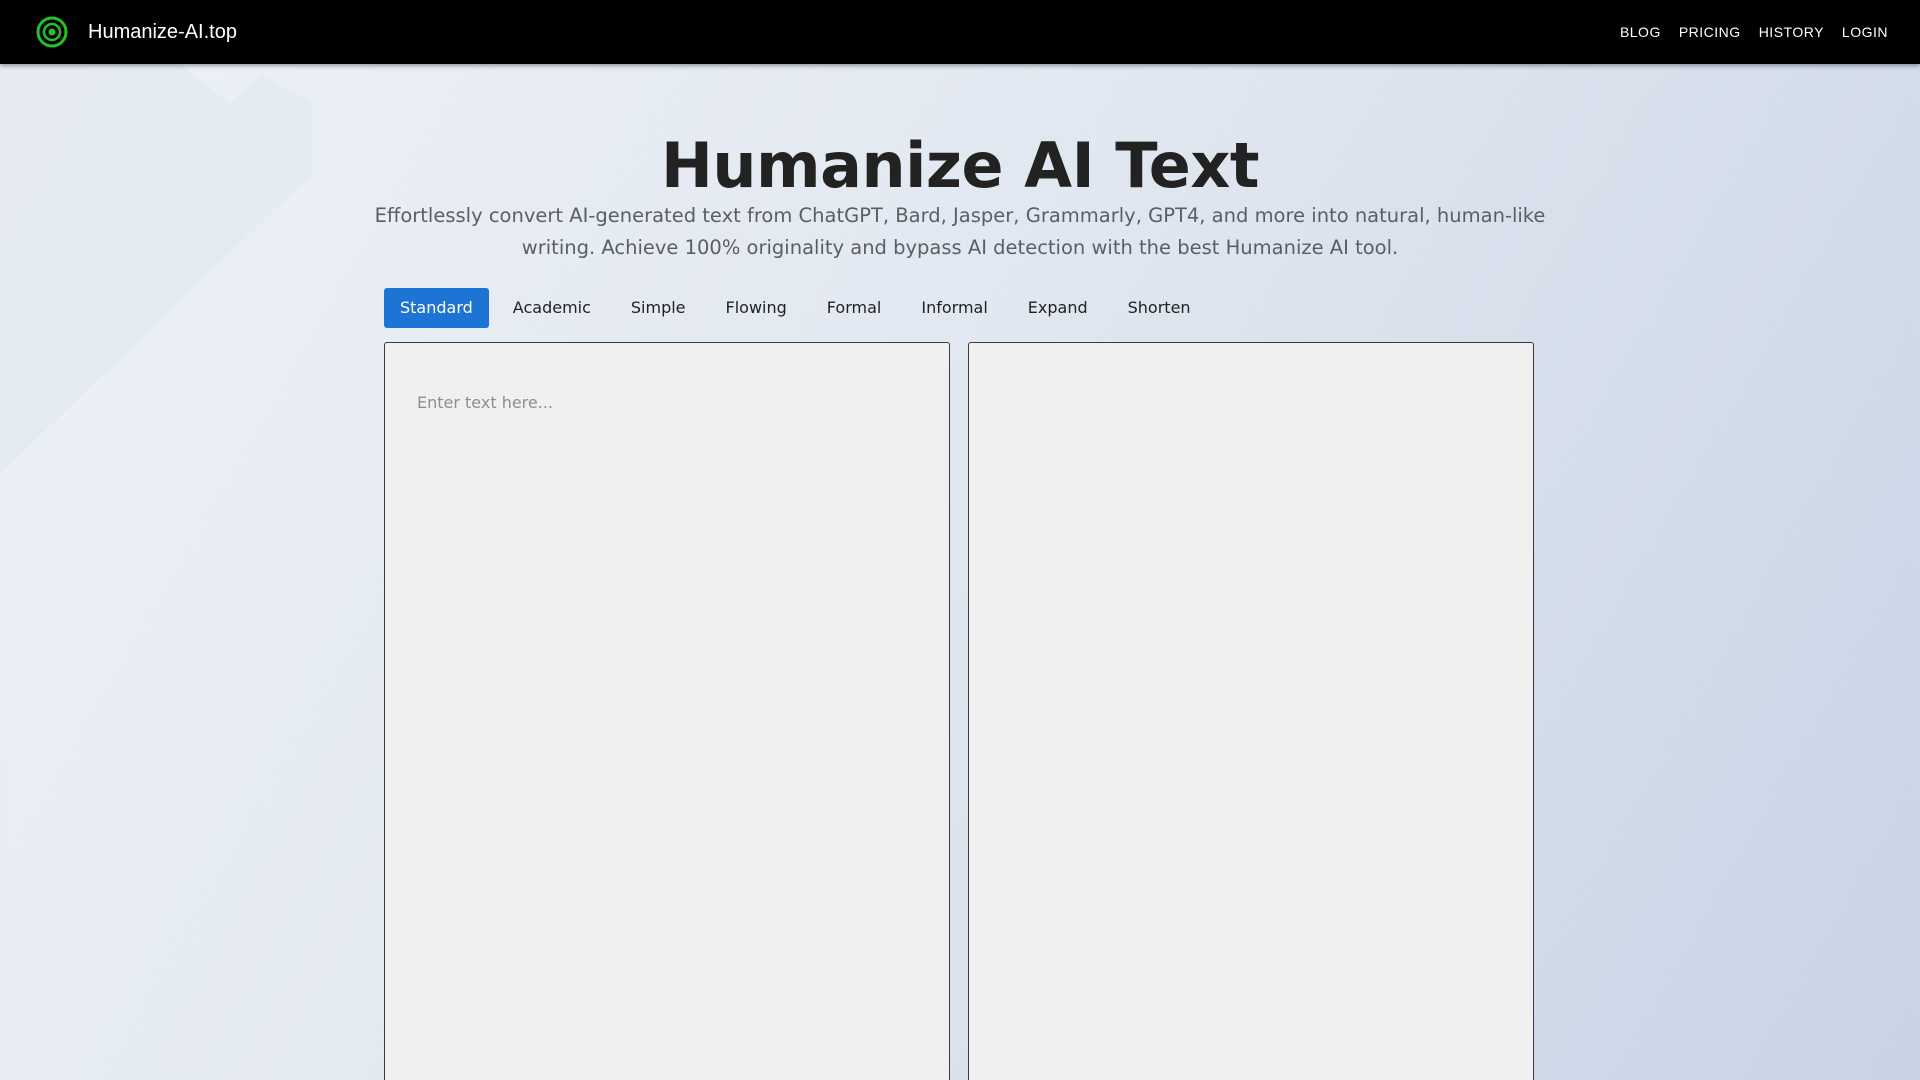  I want to click on nav-history: HISTORY, so click(1791, 32).